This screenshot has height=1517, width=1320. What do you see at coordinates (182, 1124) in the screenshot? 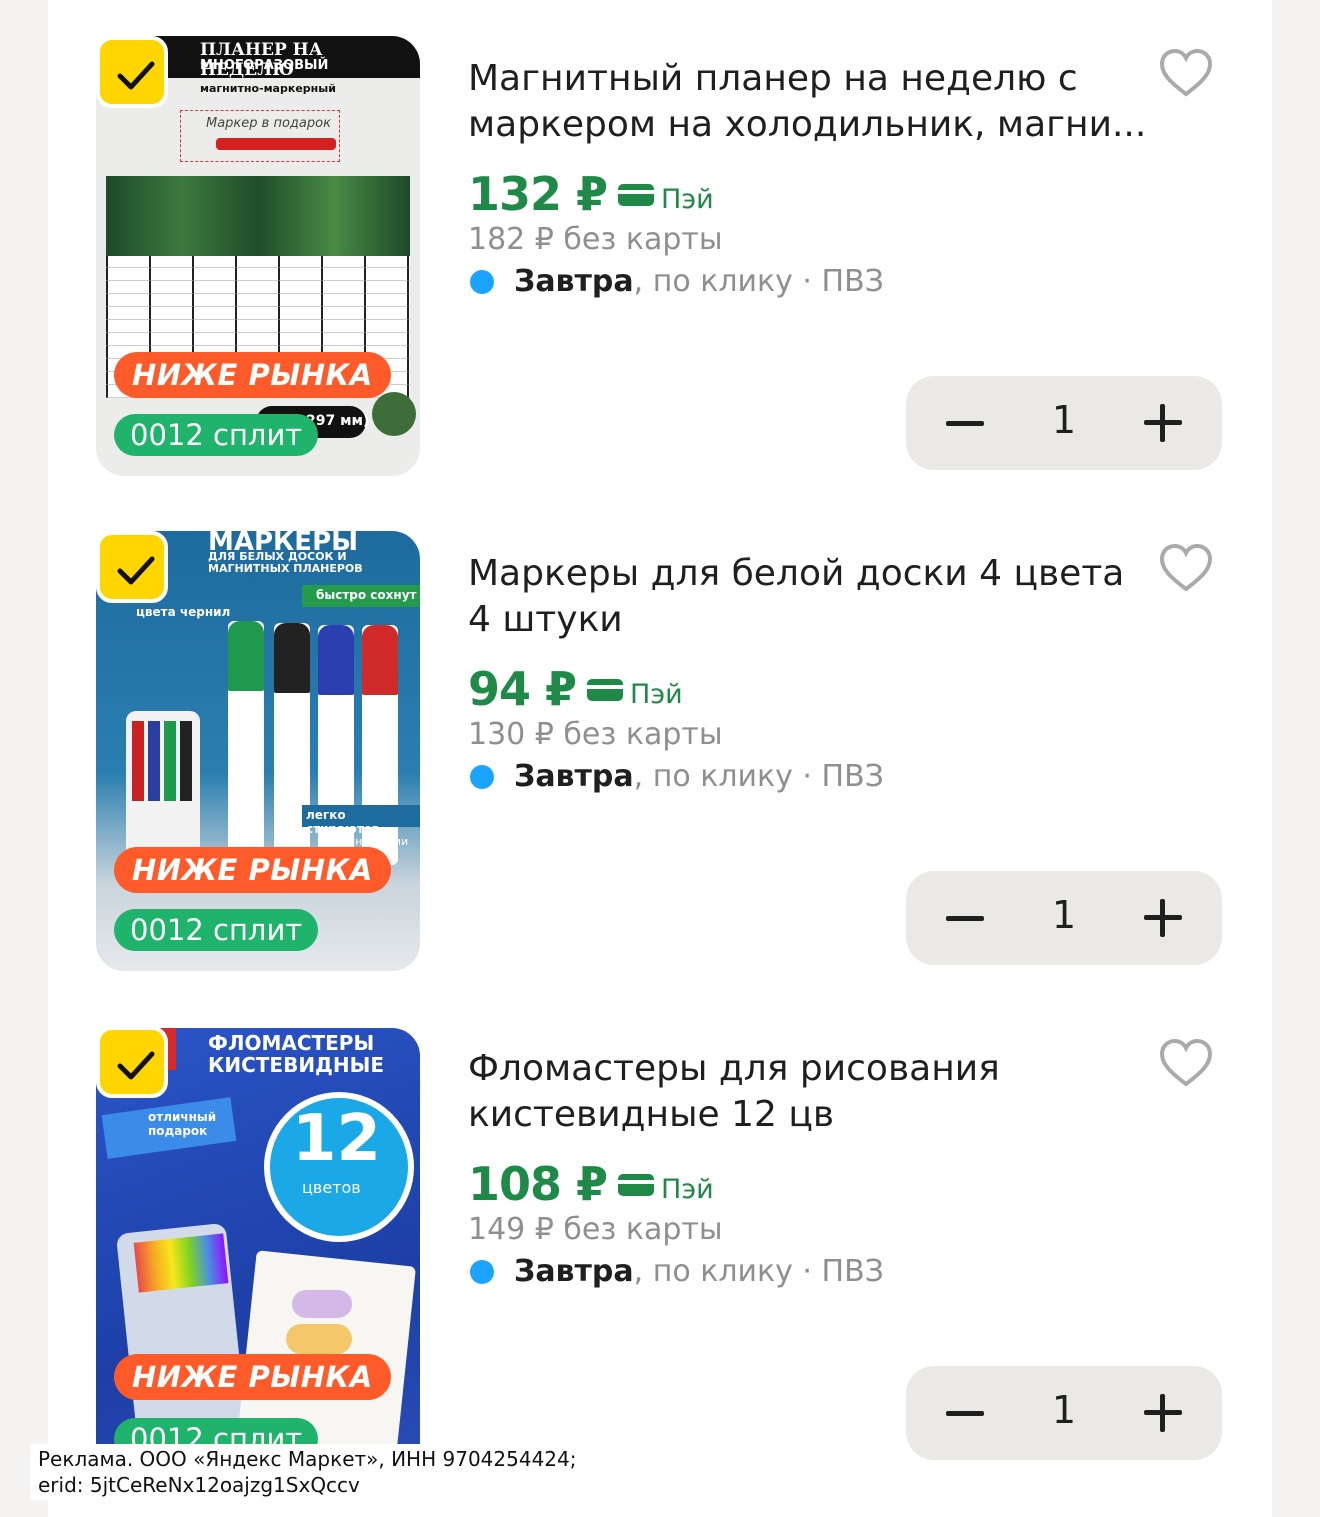
I see `image-text: отличный подарок` at bounding box center [182, 1124].